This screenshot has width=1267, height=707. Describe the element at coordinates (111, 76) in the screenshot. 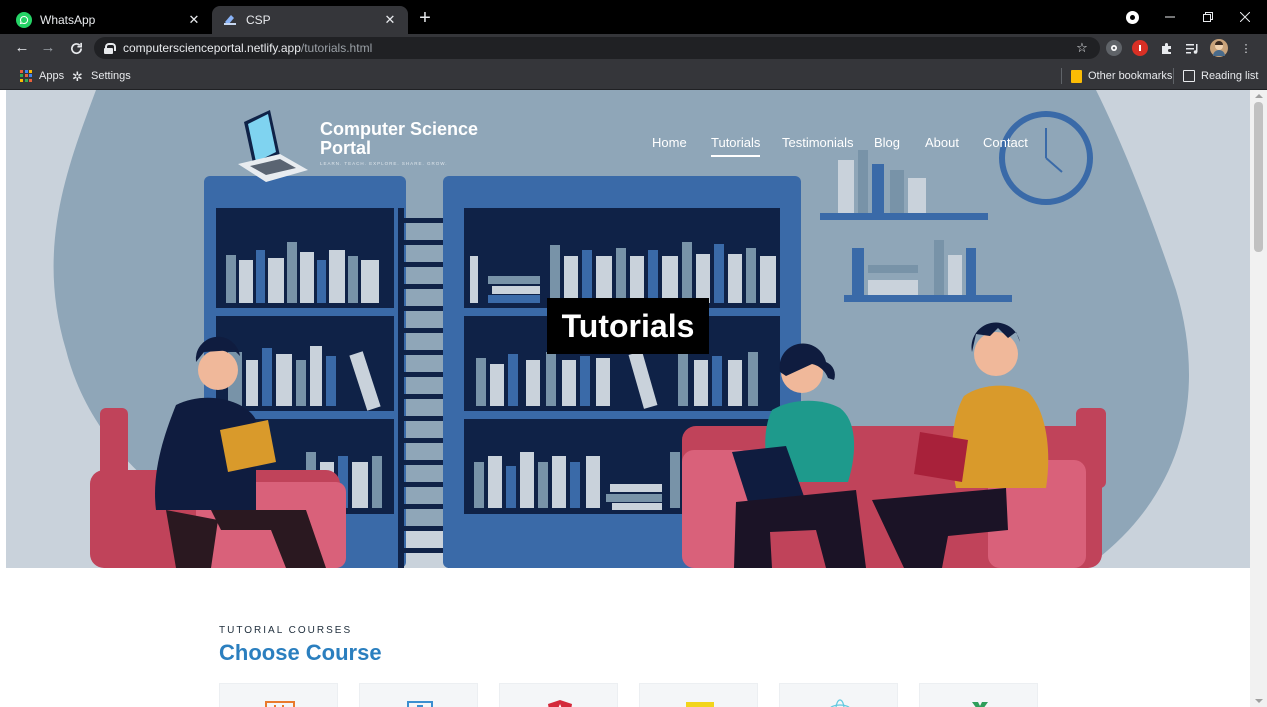

I see `bookmark-label: Settings` at that location.